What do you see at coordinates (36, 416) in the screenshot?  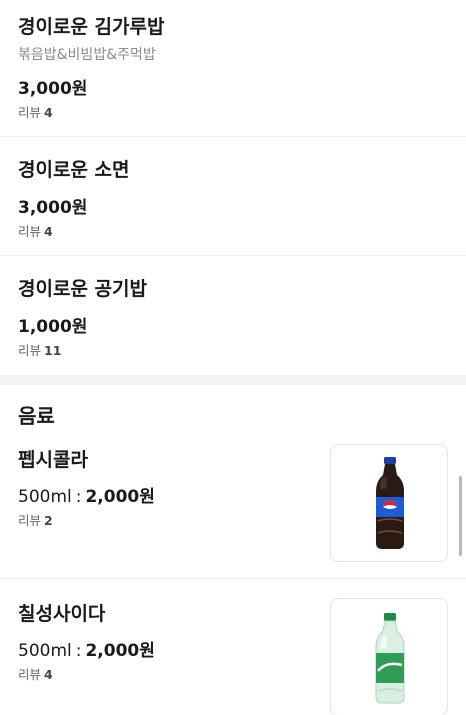 I see `section-title: 음료` at bounding box center [36, 416].